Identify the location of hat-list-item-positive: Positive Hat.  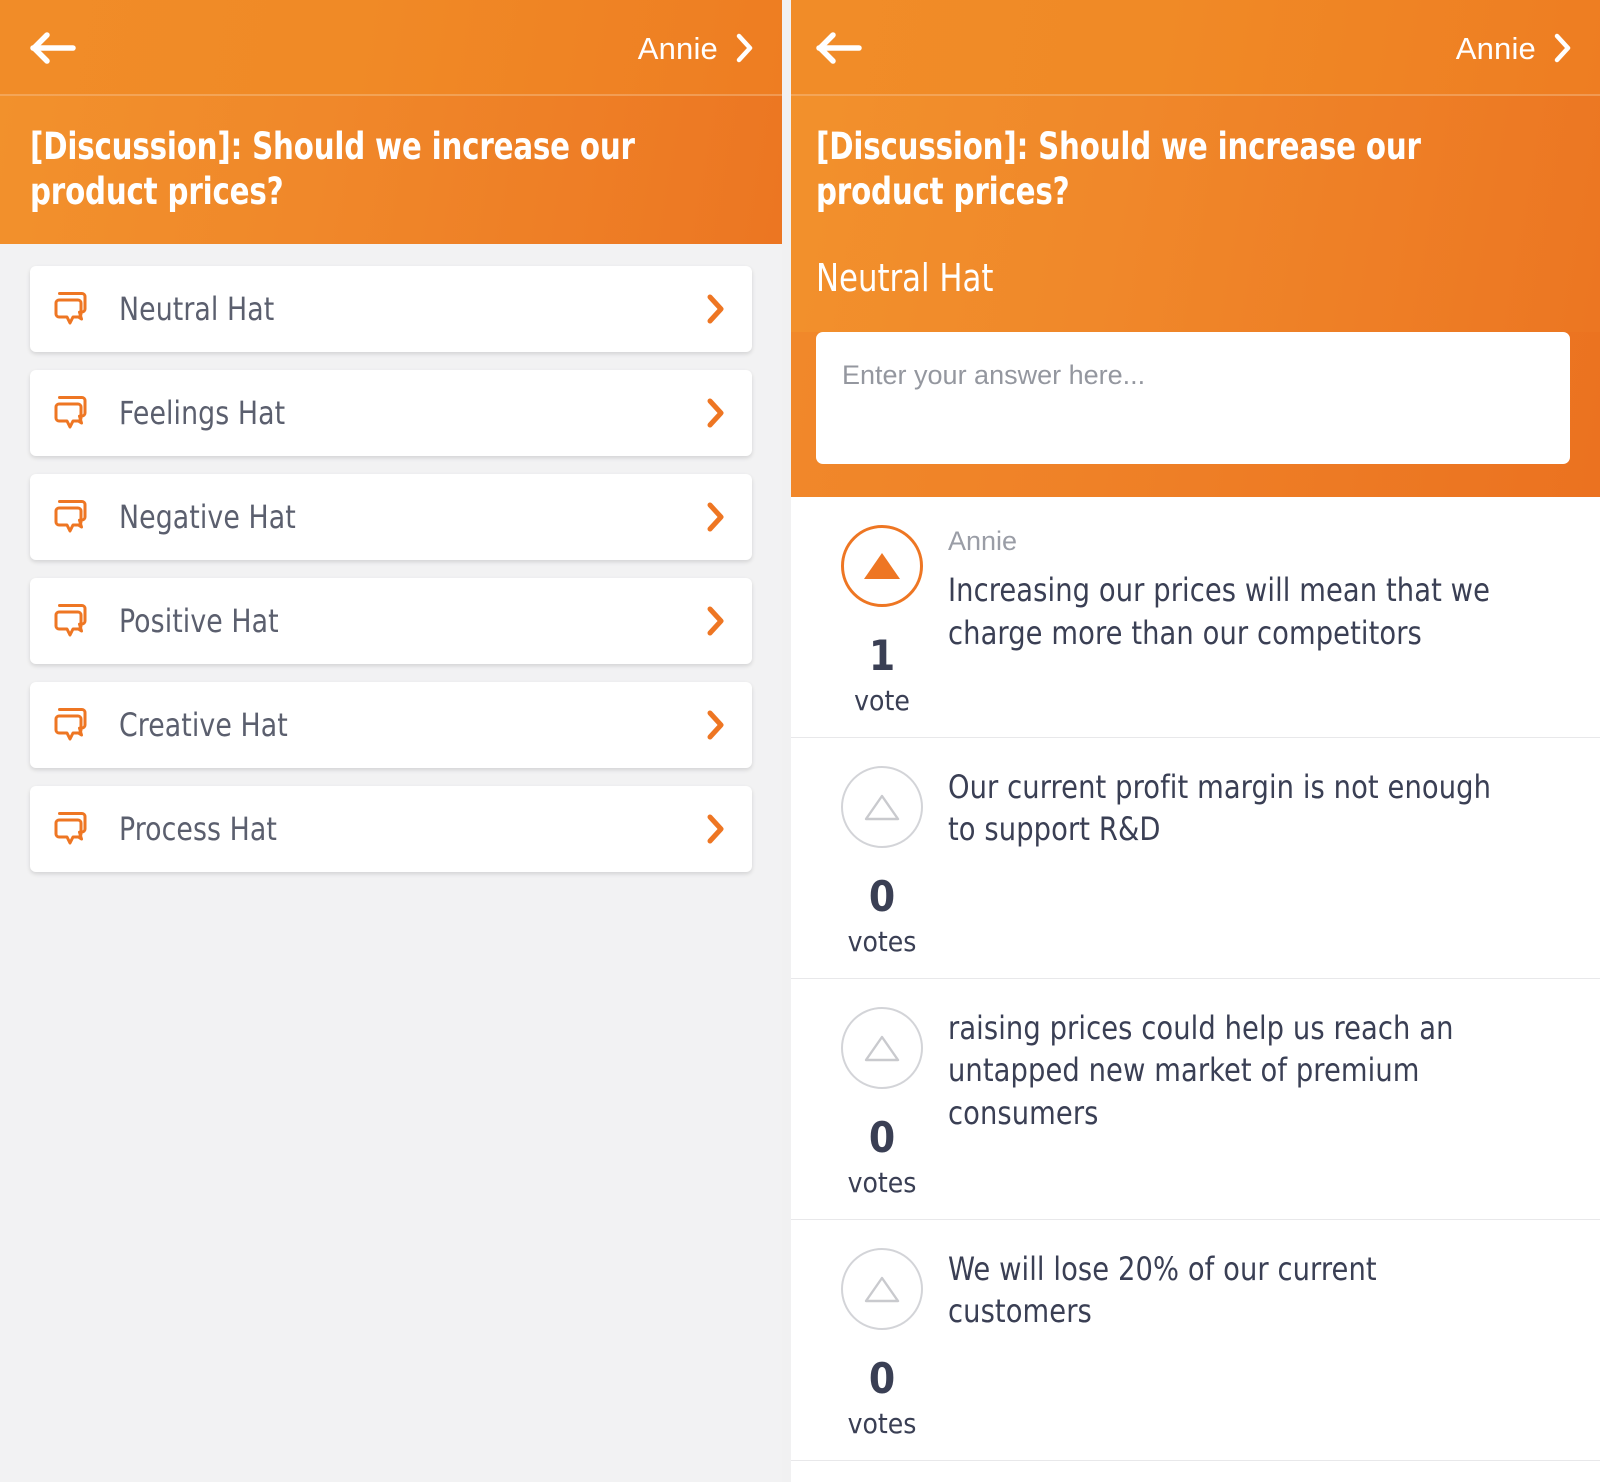
(391, 621).